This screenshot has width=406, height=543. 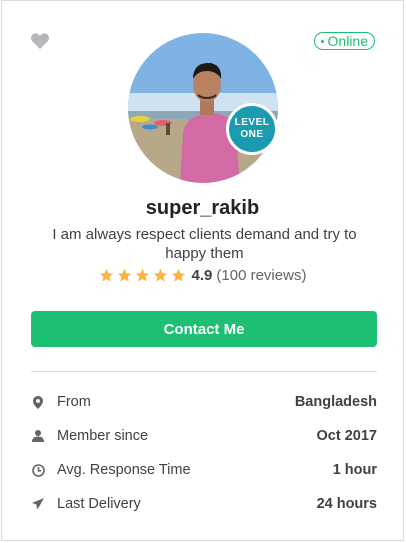 I want to click on username: super_rakib, so click(x=202, y=208).